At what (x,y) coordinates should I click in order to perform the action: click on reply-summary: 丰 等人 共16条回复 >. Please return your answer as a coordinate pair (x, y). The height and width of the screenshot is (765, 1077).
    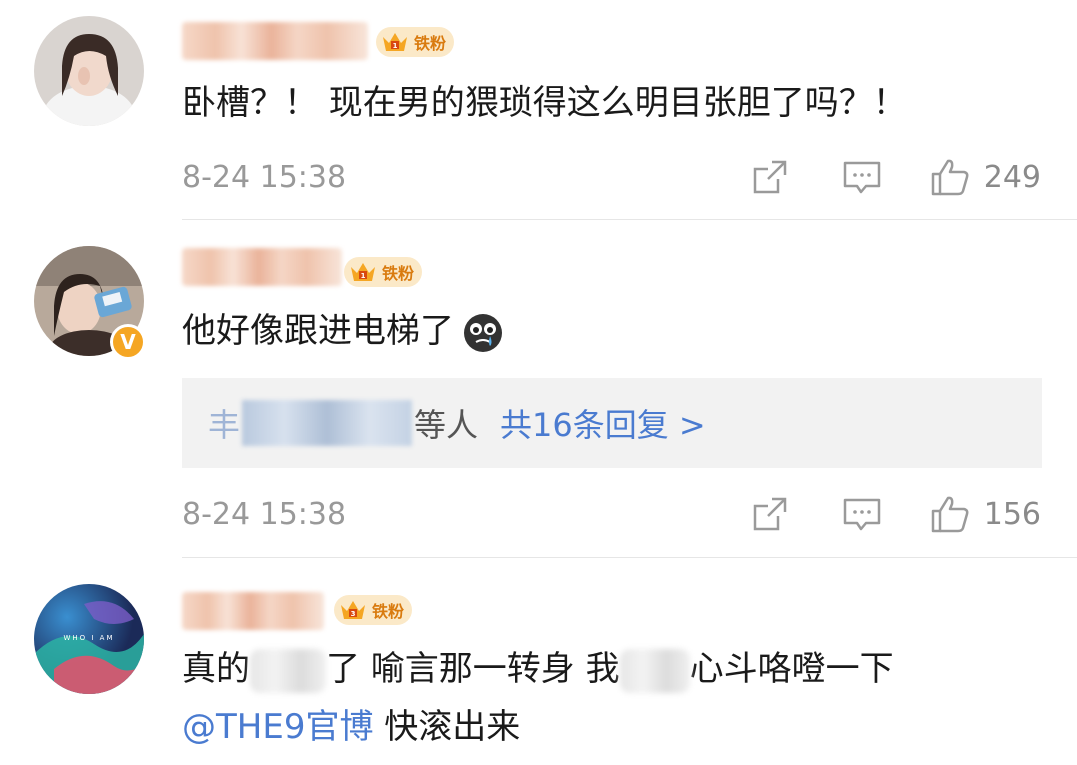
    Looking at the image, I should click on (612, 423).